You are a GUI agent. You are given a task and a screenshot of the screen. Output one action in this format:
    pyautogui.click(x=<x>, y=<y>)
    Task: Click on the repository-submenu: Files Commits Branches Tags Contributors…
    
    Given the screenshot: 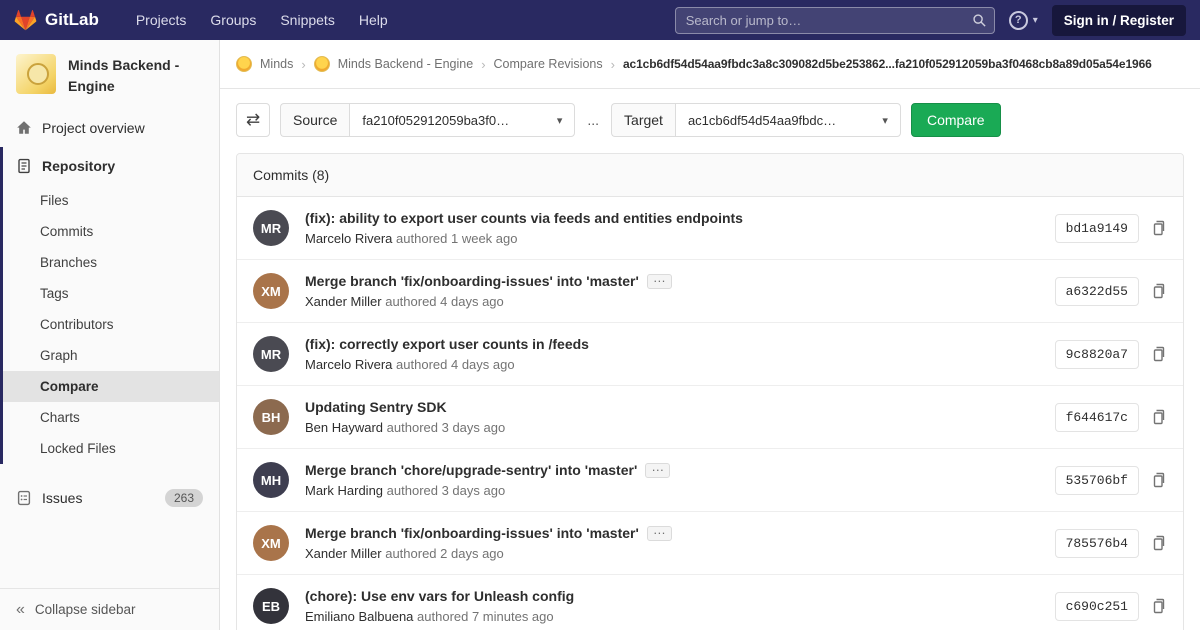 What is the action you would take?
    pyautogui.click(x=111, y=324)
    